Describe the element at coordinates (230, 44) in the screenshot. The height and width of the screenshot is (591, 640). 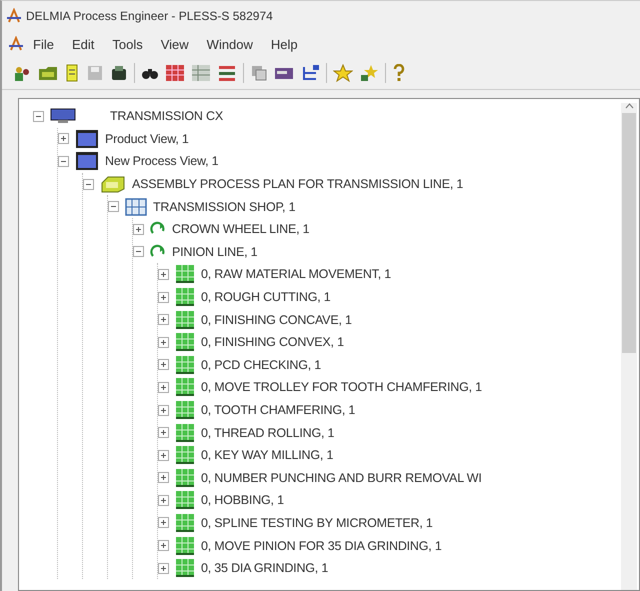
I see `menu-item: Window` at that location.